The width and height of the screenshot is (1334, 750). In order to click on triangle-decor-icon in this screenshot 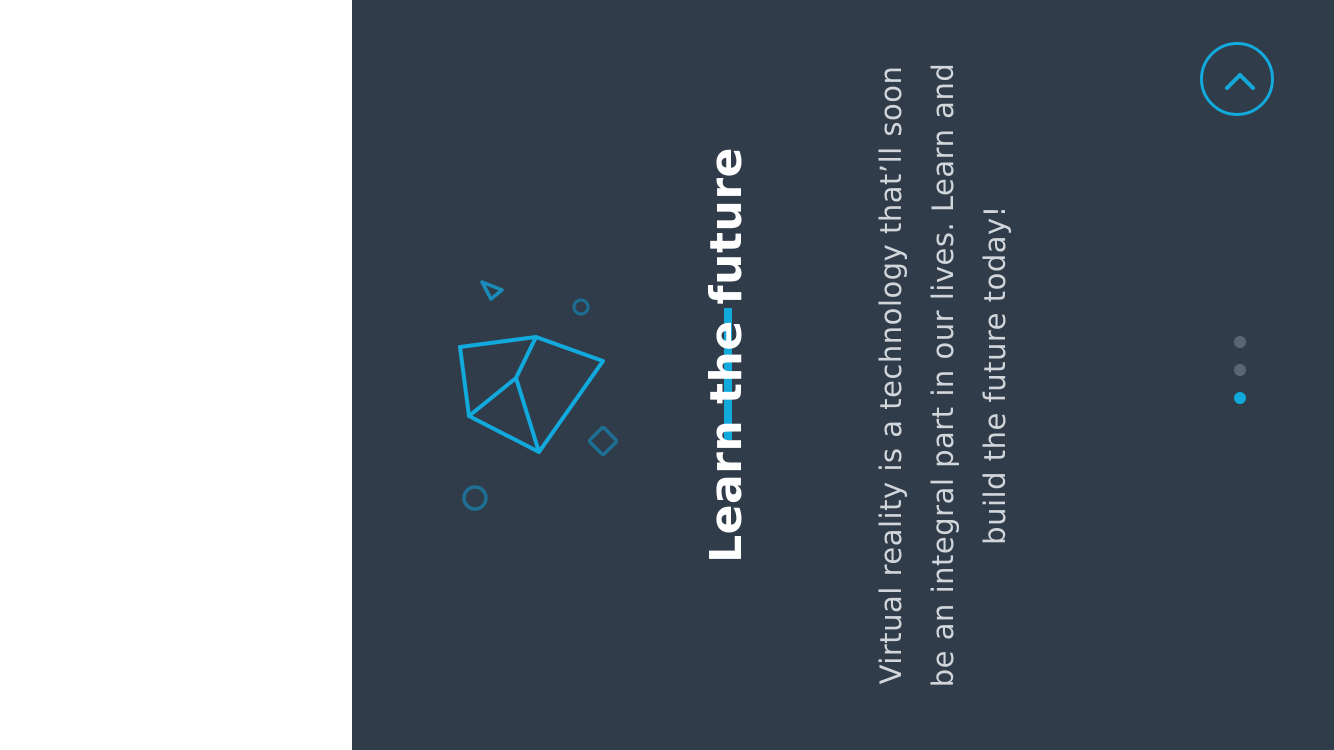, I will do `click(492, 290)`.